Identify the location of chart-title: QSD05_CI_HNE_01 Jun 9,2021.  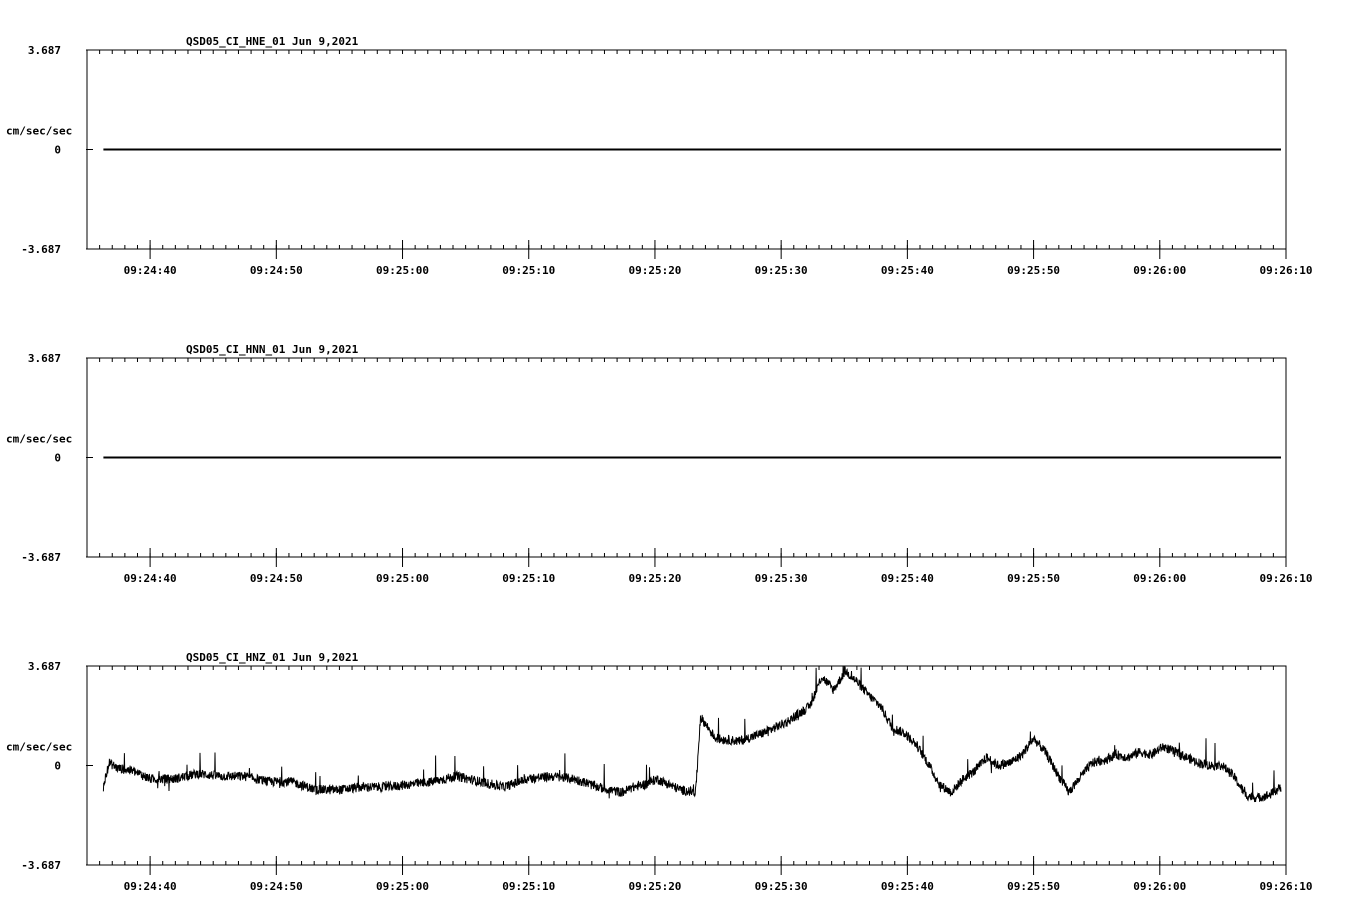
(272, 41).